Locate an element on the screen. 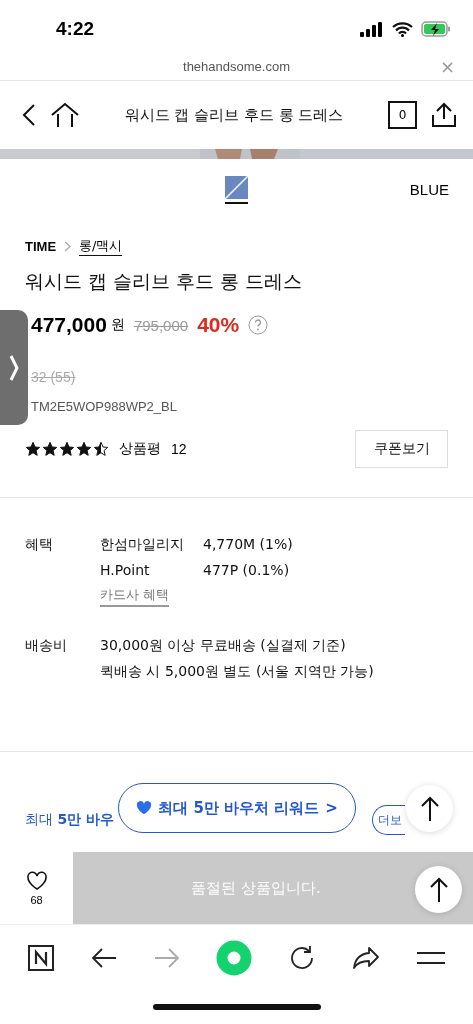 The height and width of the screenshot is (1024, 473). benefit-name: 한섬마일리지 is located at coordinates (142, 545).